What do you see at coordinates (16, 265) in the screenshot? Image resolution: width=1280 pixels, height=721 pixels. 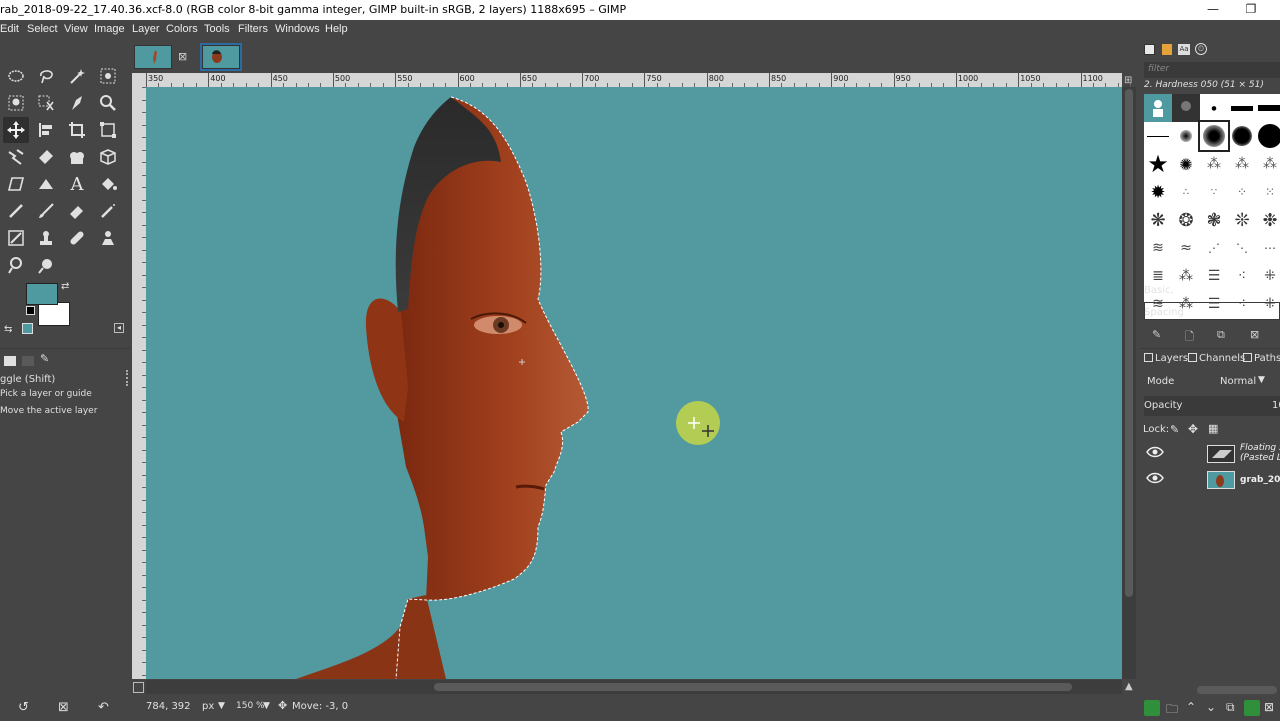 I see `smudge-tool` at bounding box center [16, 265].